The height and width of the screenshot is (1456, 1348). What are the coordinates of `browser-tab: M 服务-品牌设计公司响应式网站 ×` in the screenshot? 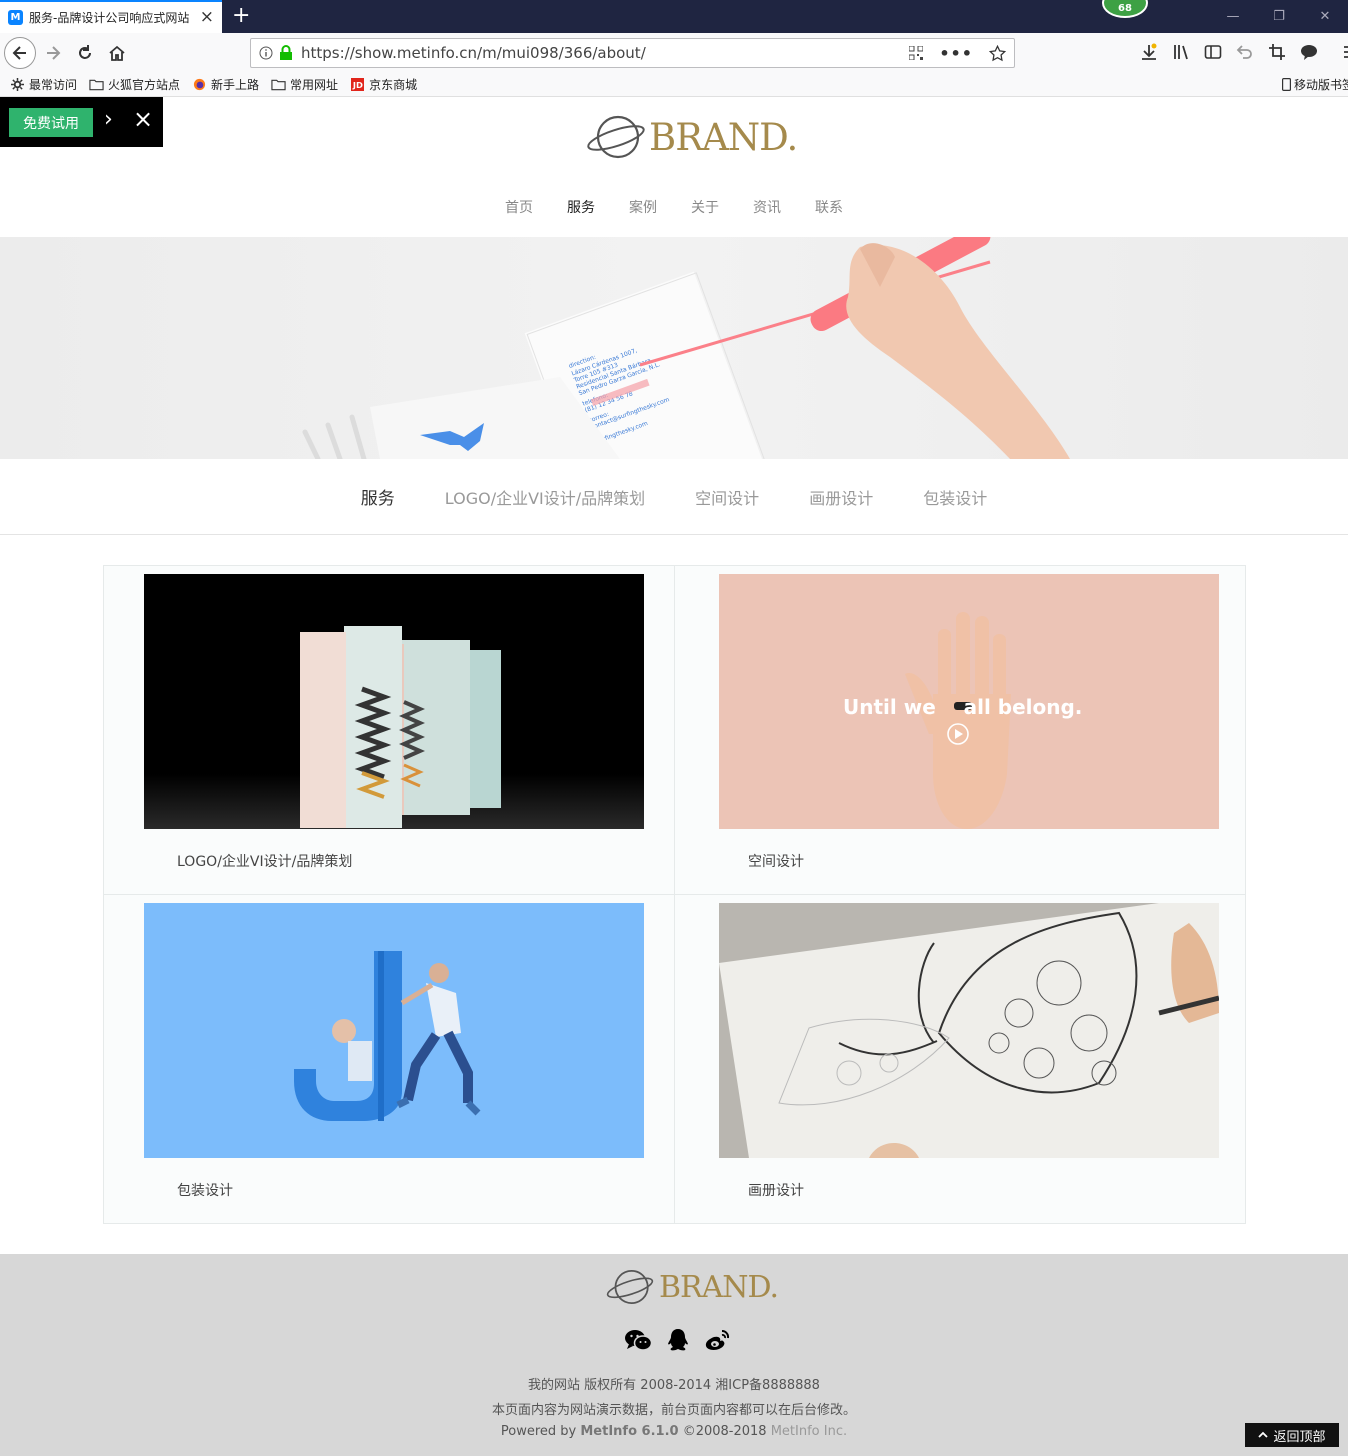 It's located at (111, 16).